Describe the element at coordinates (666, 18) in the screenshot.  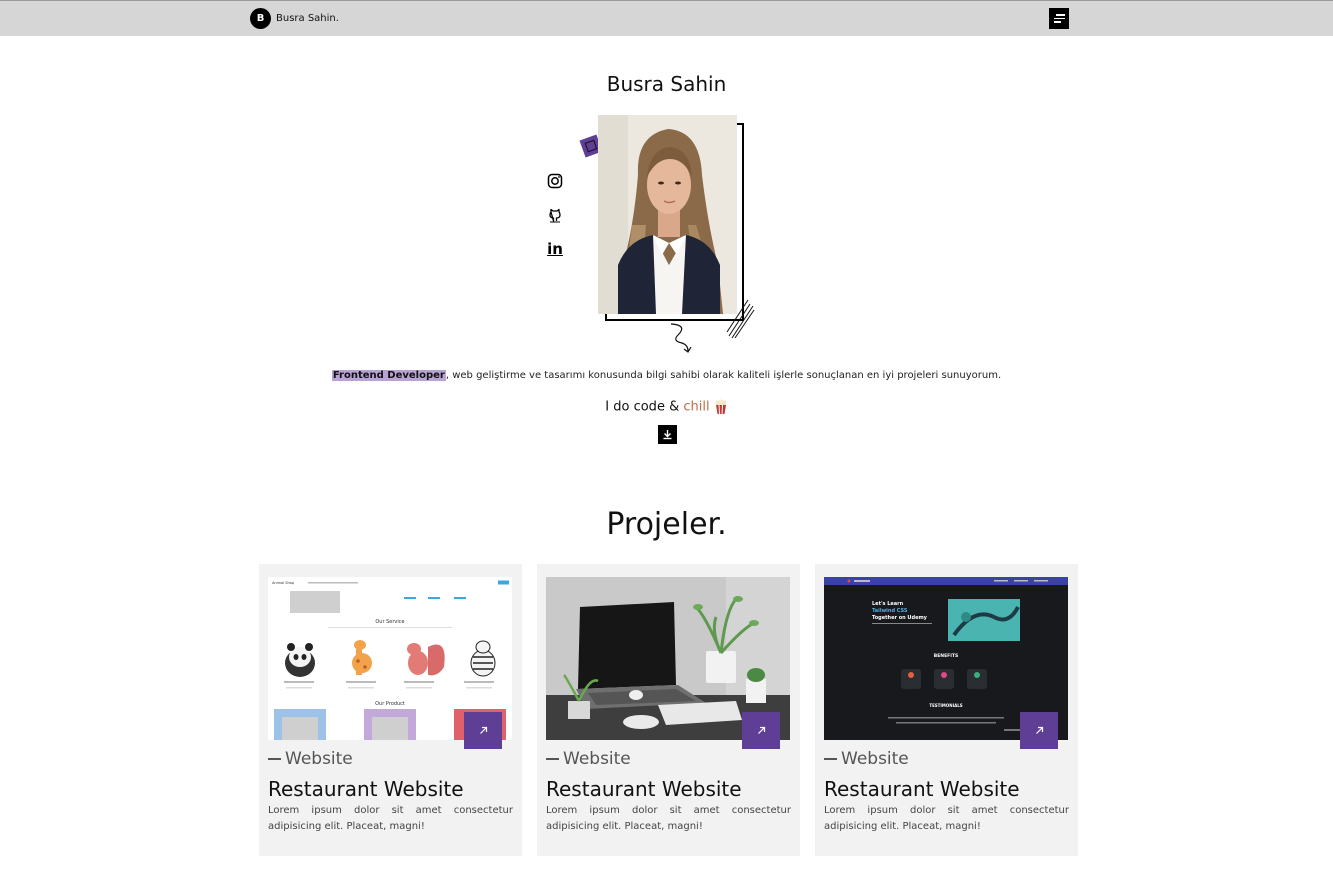
I see `navbar: B Busra Sahin.` at that location.